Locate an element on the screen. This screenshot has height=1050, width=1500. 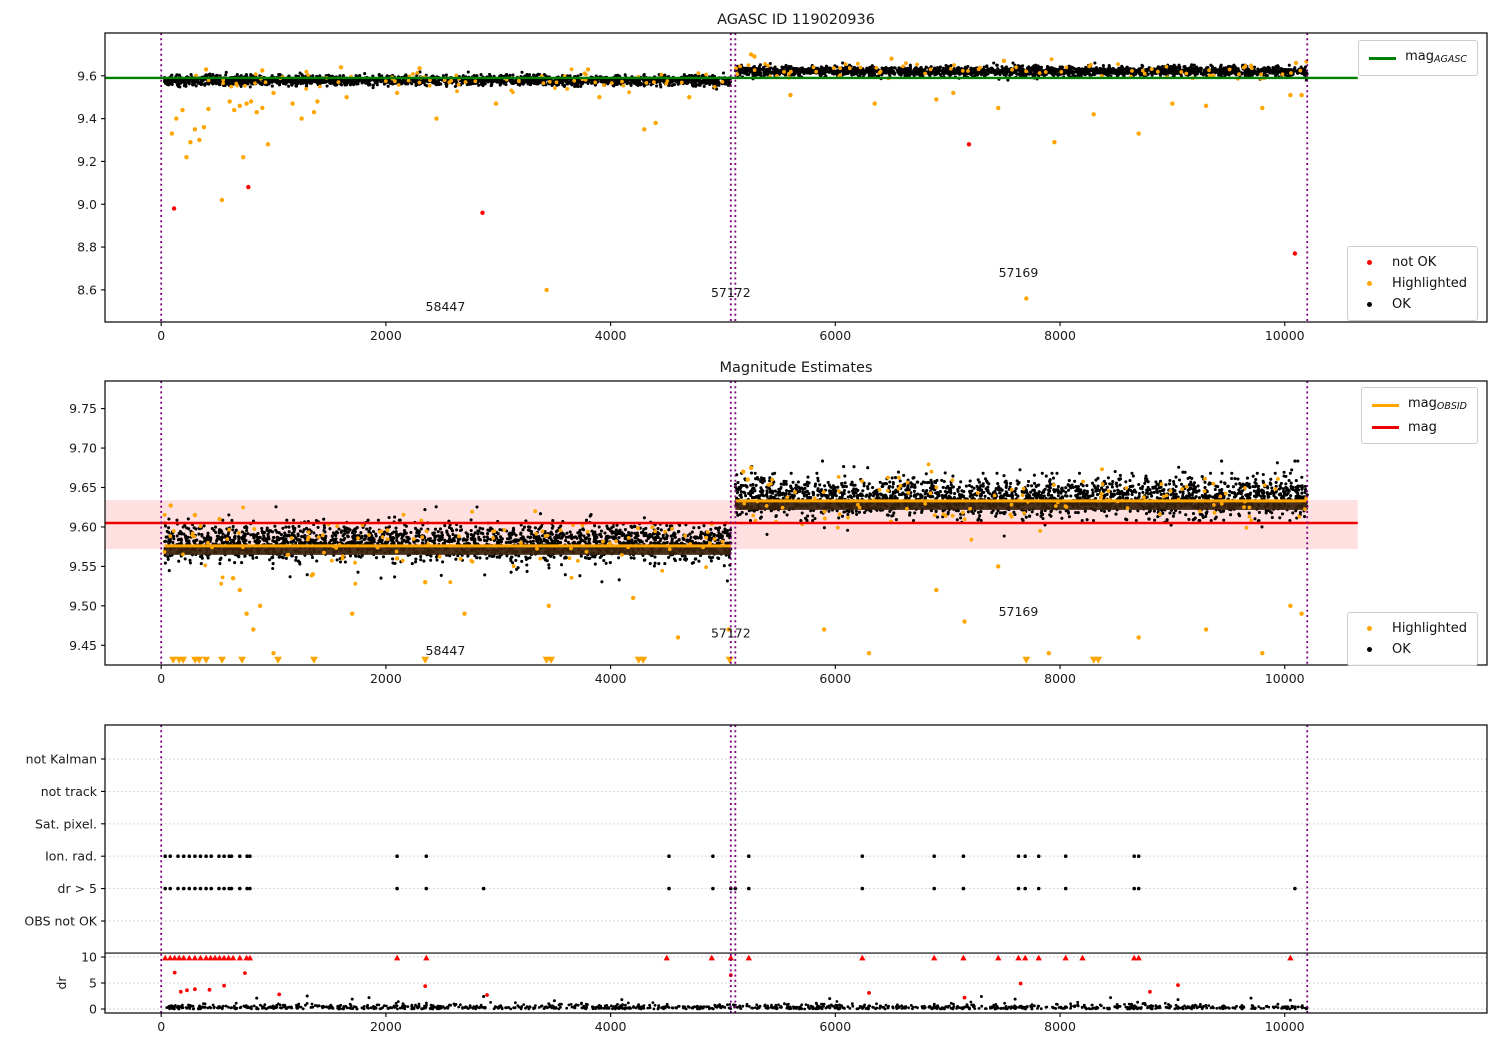
y-tick-label: 9.4 is located at coordinates (87, 118).